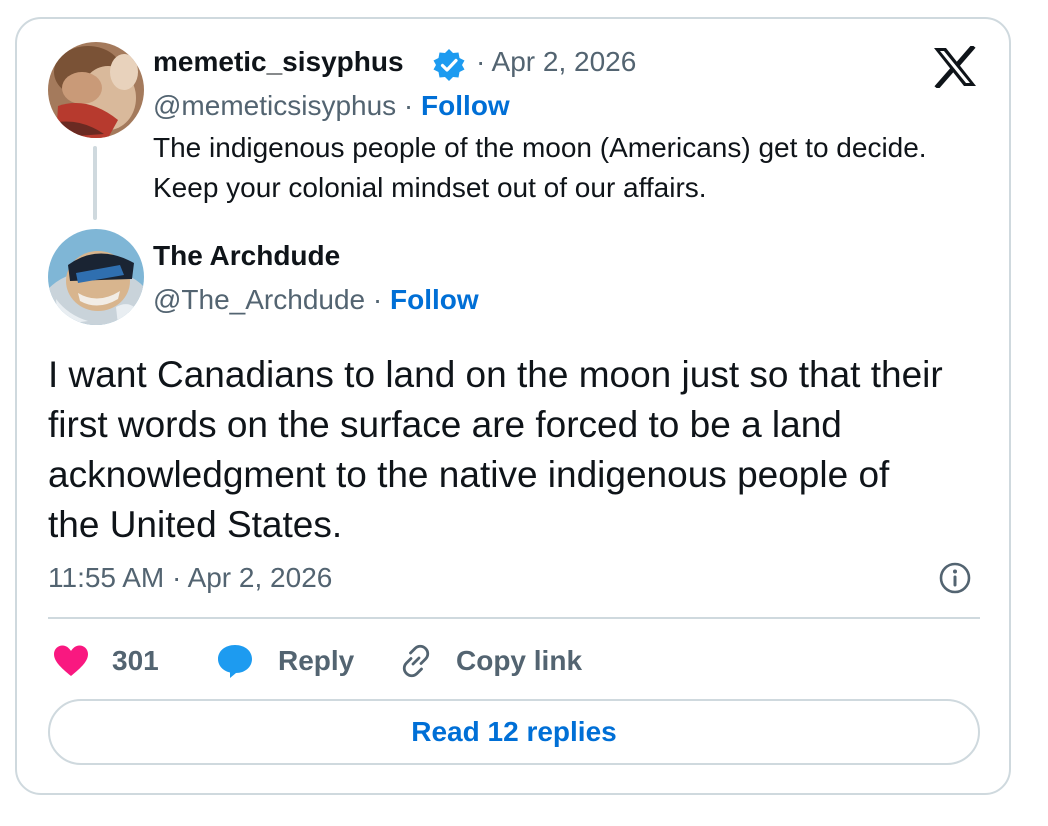 The image size is (1048, 826). What do you see at coordinates (259, 299) in the screenshot?
I see `author-handle: @The_Archdude` at bounding box center [259, 299].